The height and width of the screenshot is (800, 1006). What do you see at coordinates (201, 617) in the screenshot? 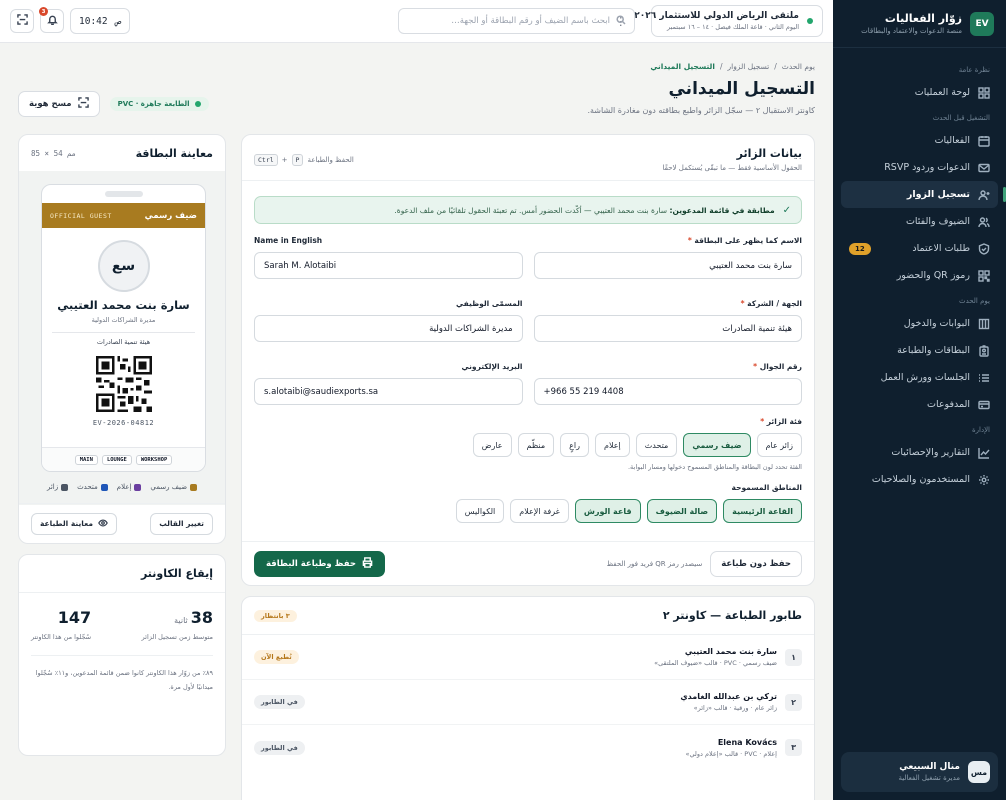
I see `avg-time-value: 38` at bounding box center [201, 617].